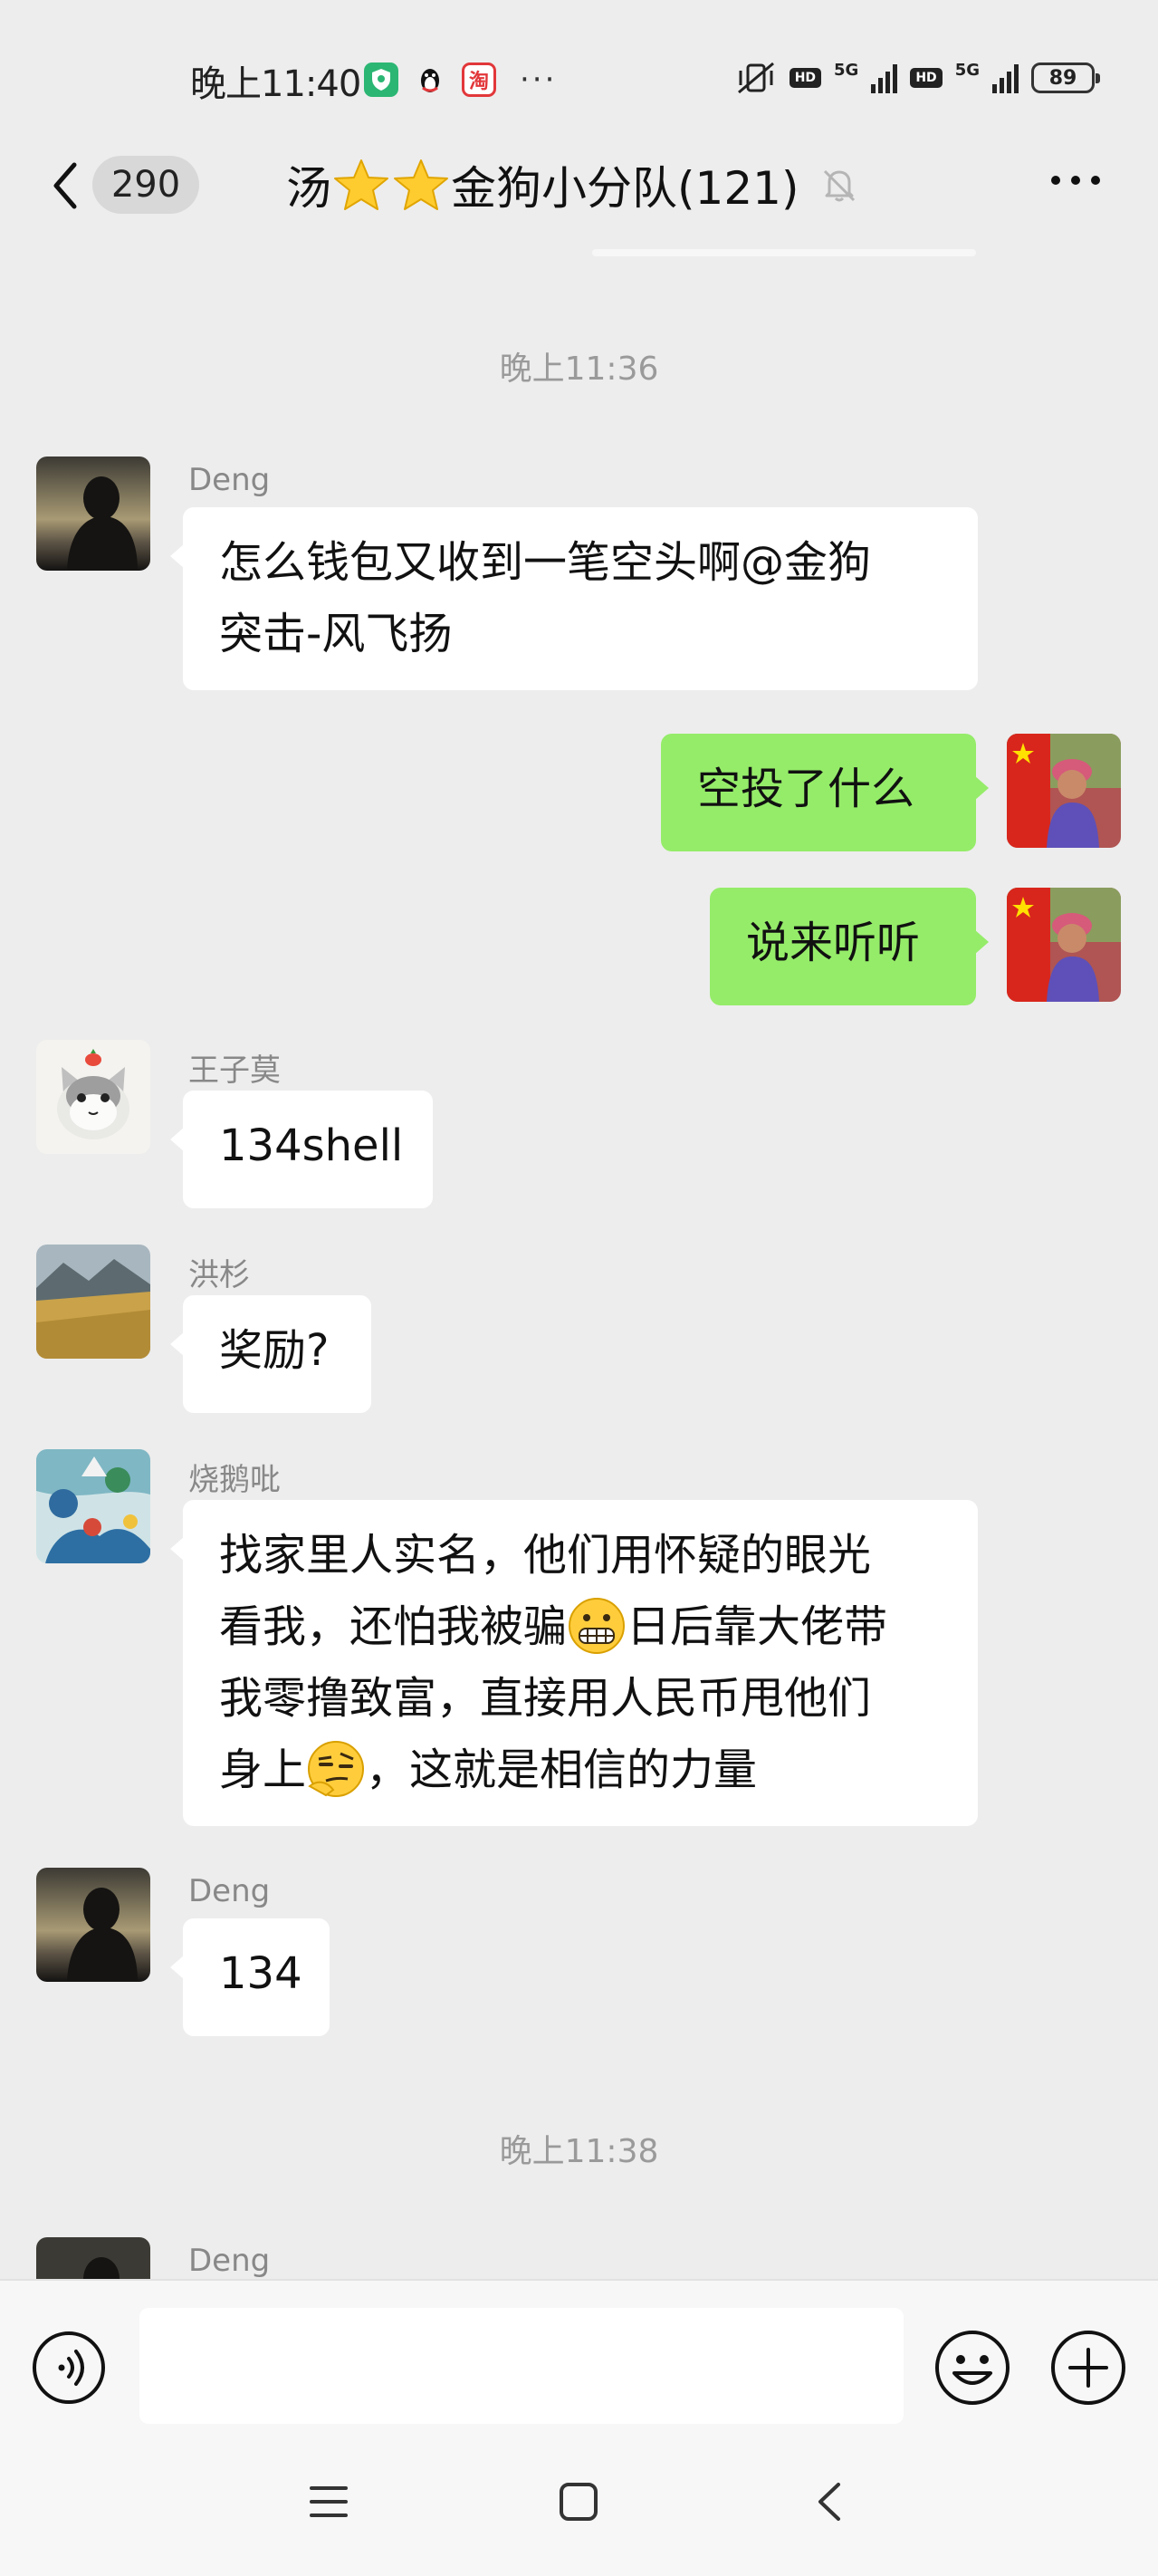 The image size is (1158, 2576). Describe the element at coordinates (145, 185) in the screenshot. I see `unread-count-badge: 290` at that location.